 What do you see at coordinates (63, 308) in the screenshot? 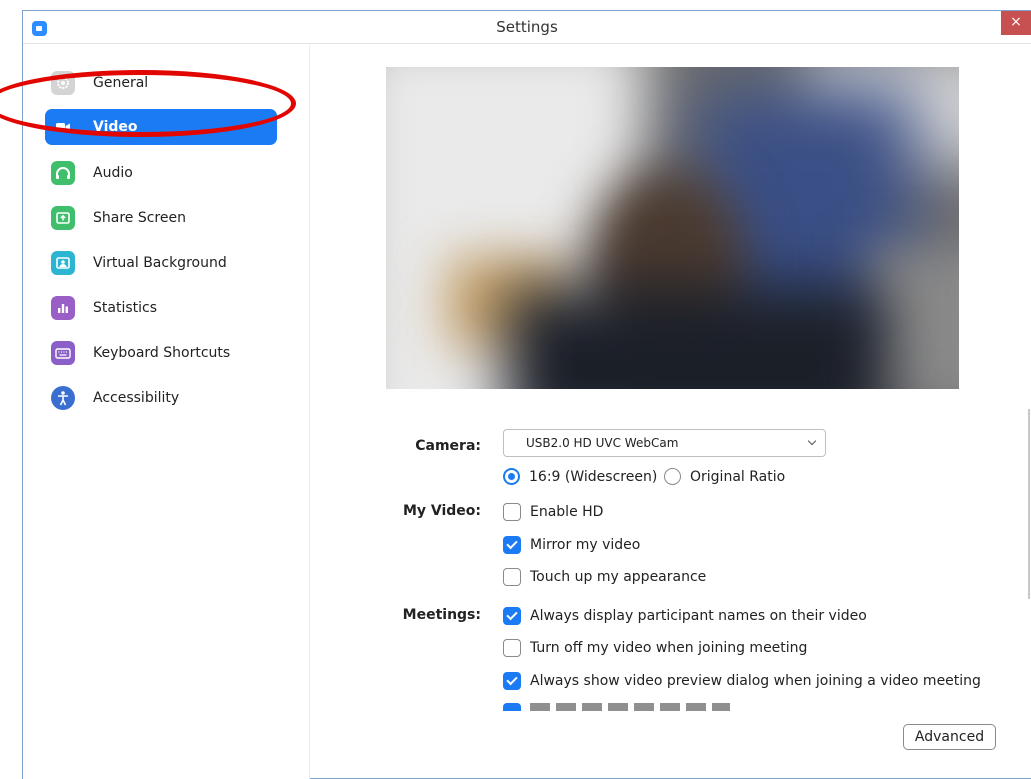
I see `statistics-icon` at bounding box center [63, 308].